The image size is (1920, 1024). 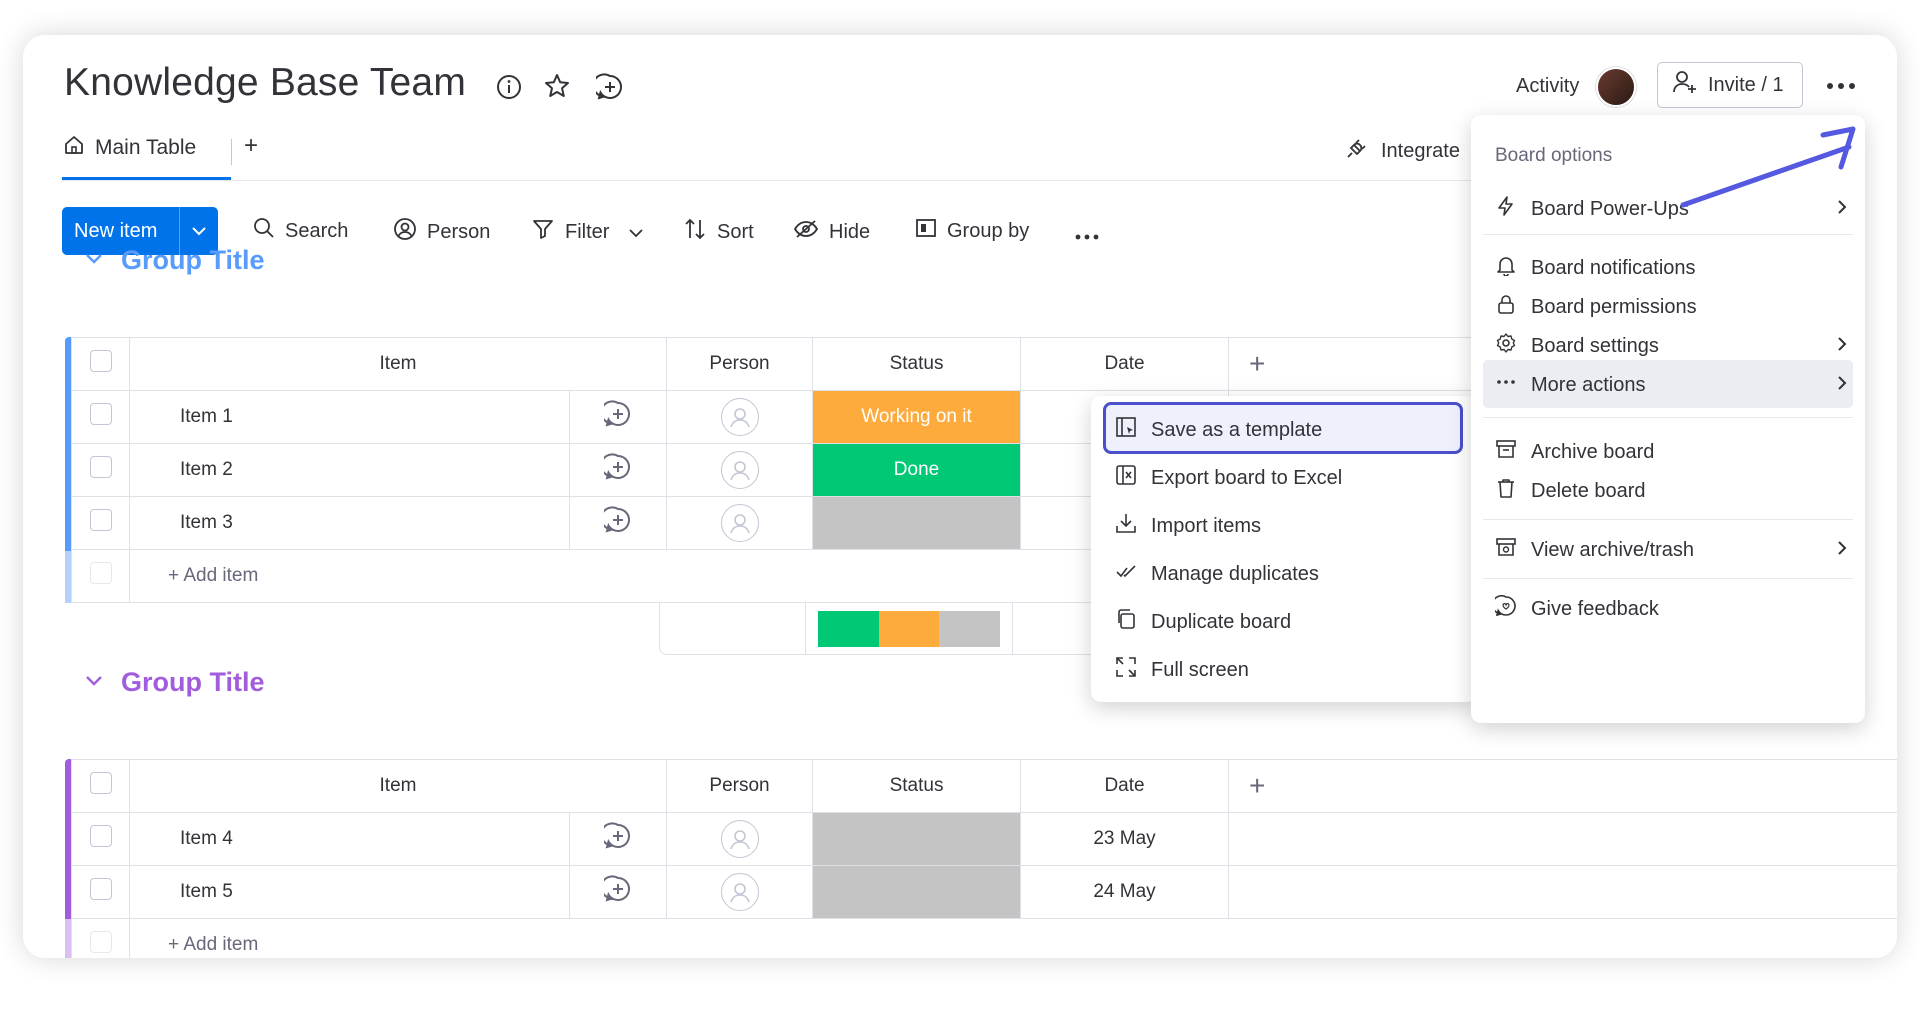 I want to click on item-name: Item 5, so click(x=349, y=892).